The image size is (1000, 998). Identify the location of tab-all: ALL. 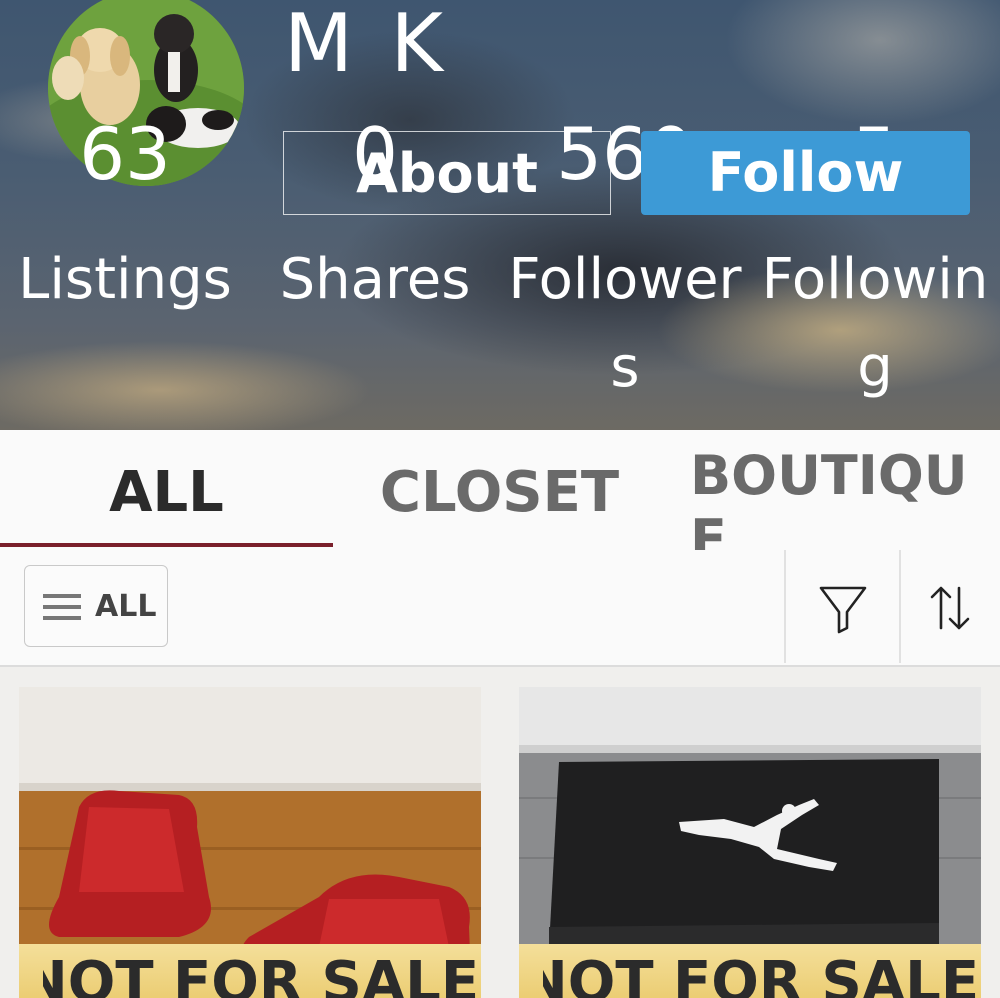
(166, 490).